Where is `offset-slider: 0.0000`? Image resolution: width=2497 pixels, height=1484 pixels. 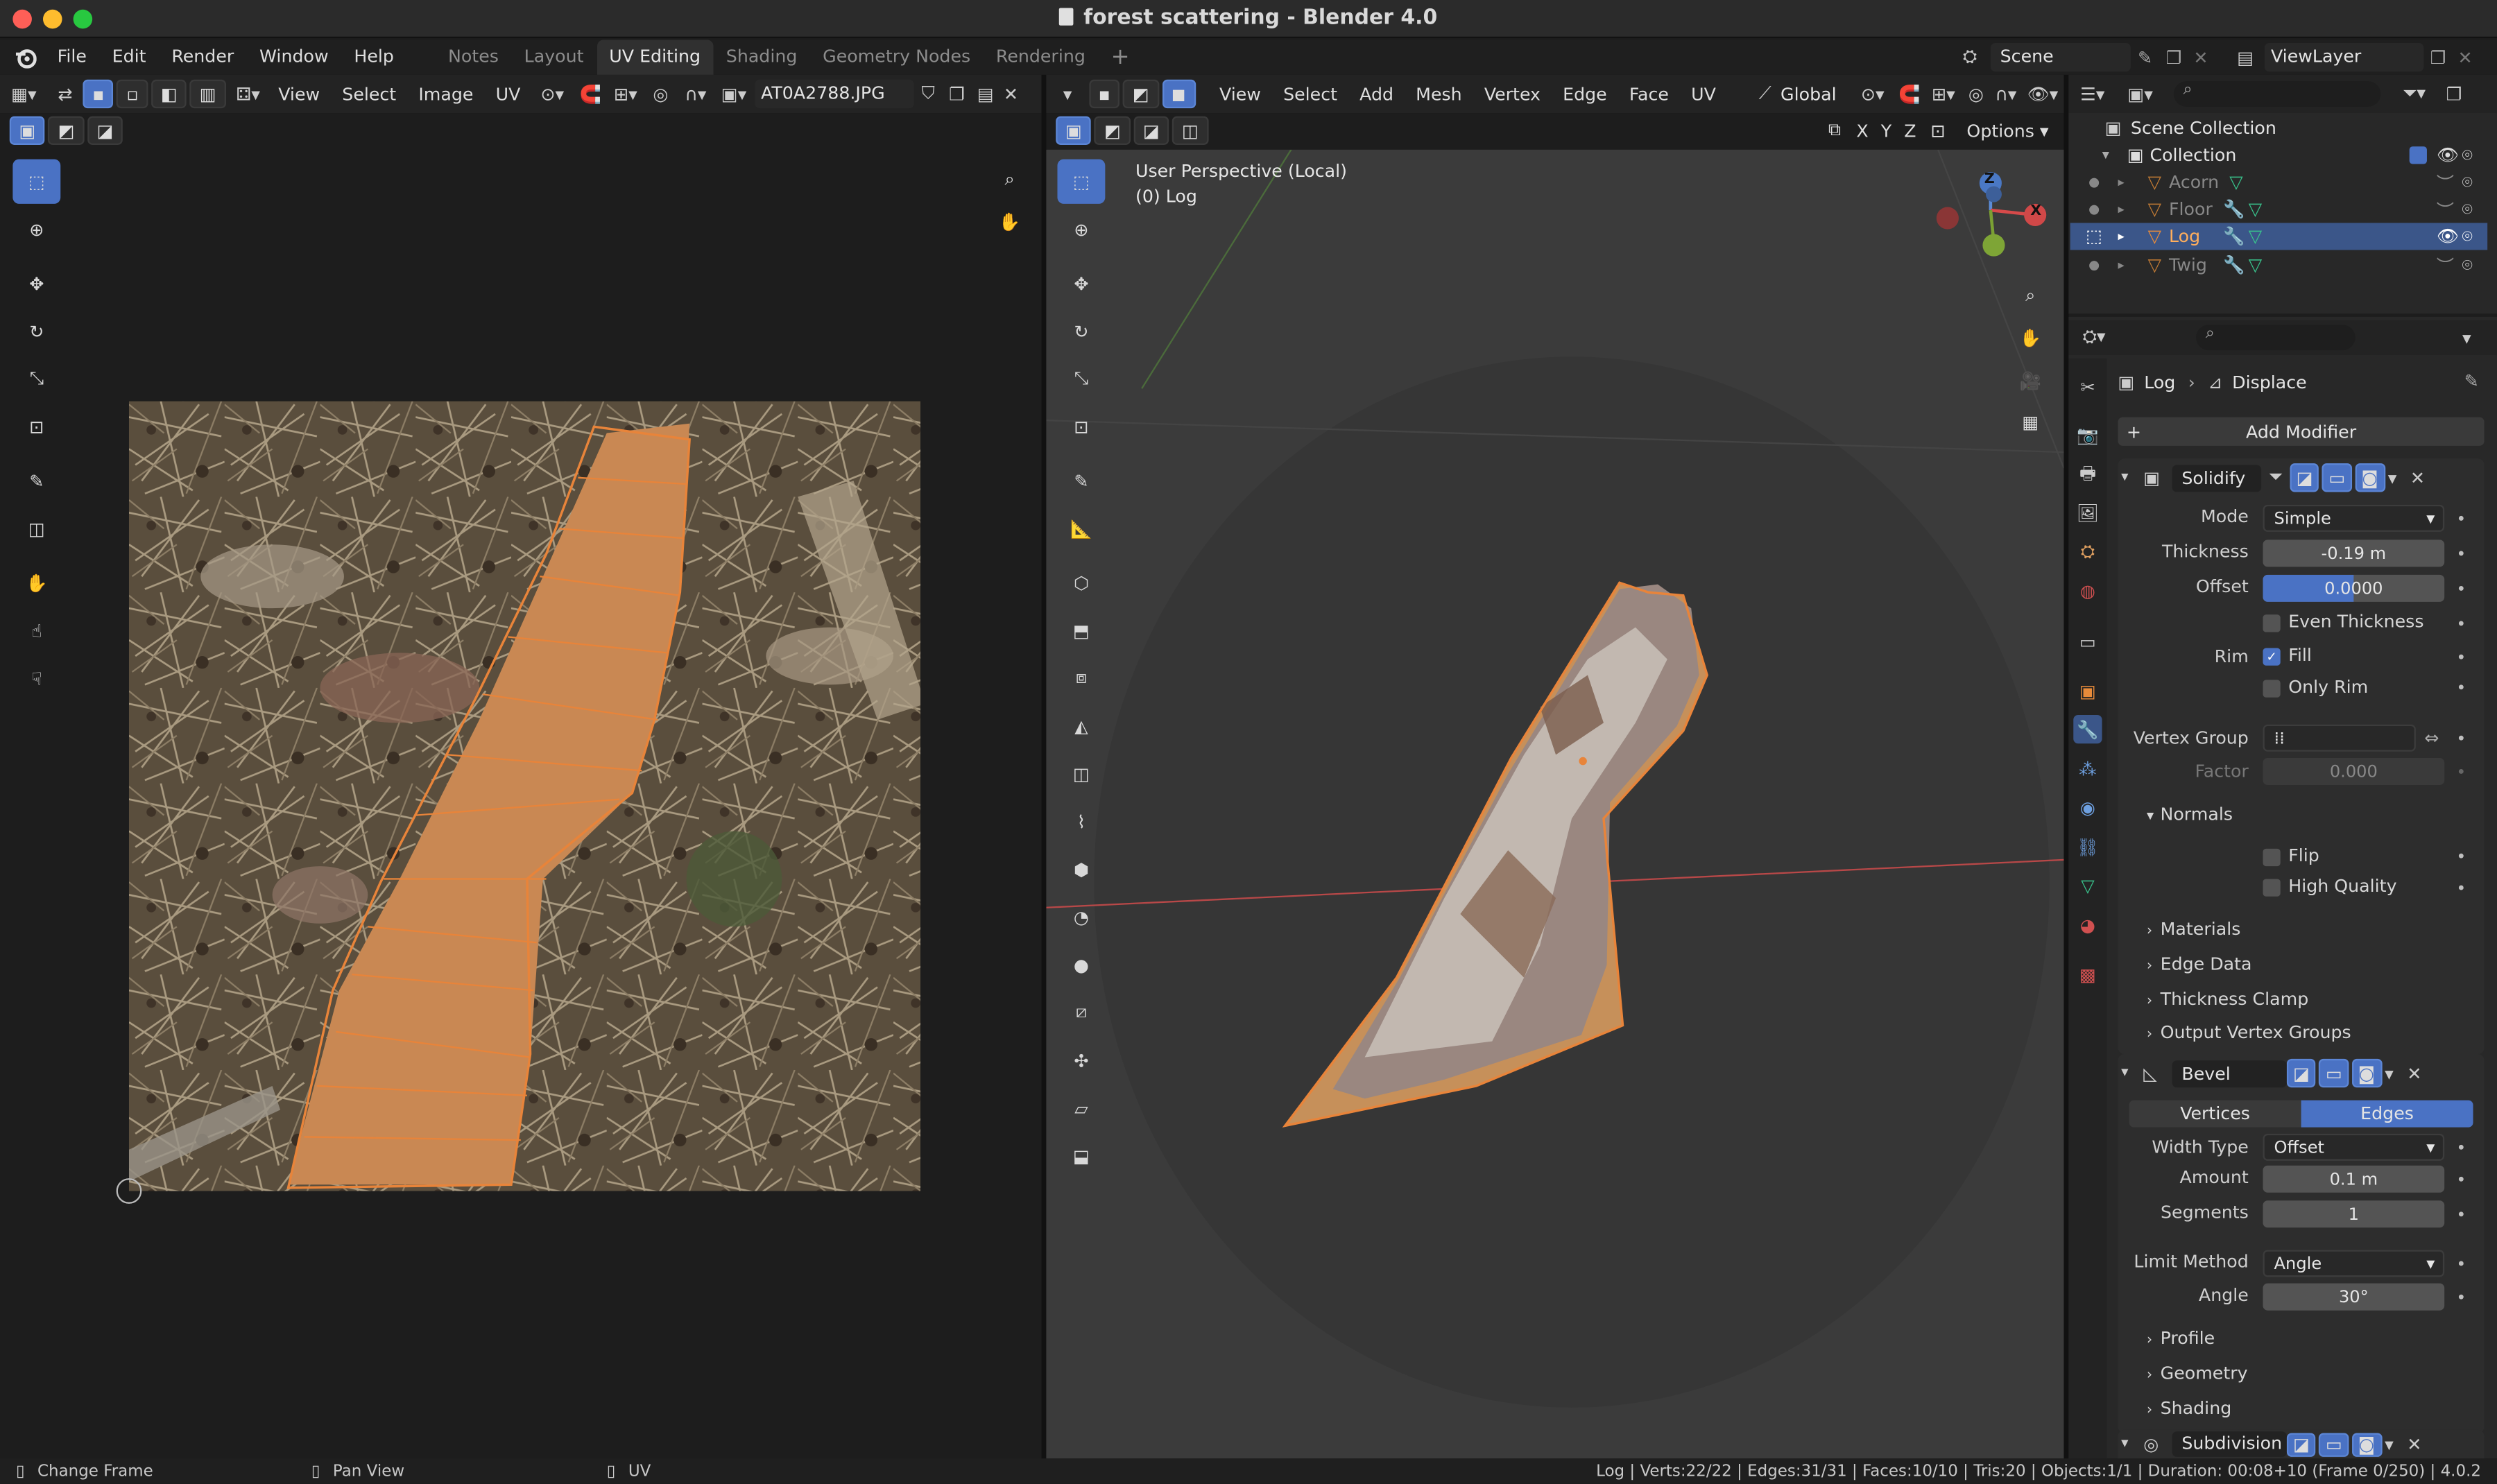 offset-slider: 0.0000 is located at coordinates (2354, 588).